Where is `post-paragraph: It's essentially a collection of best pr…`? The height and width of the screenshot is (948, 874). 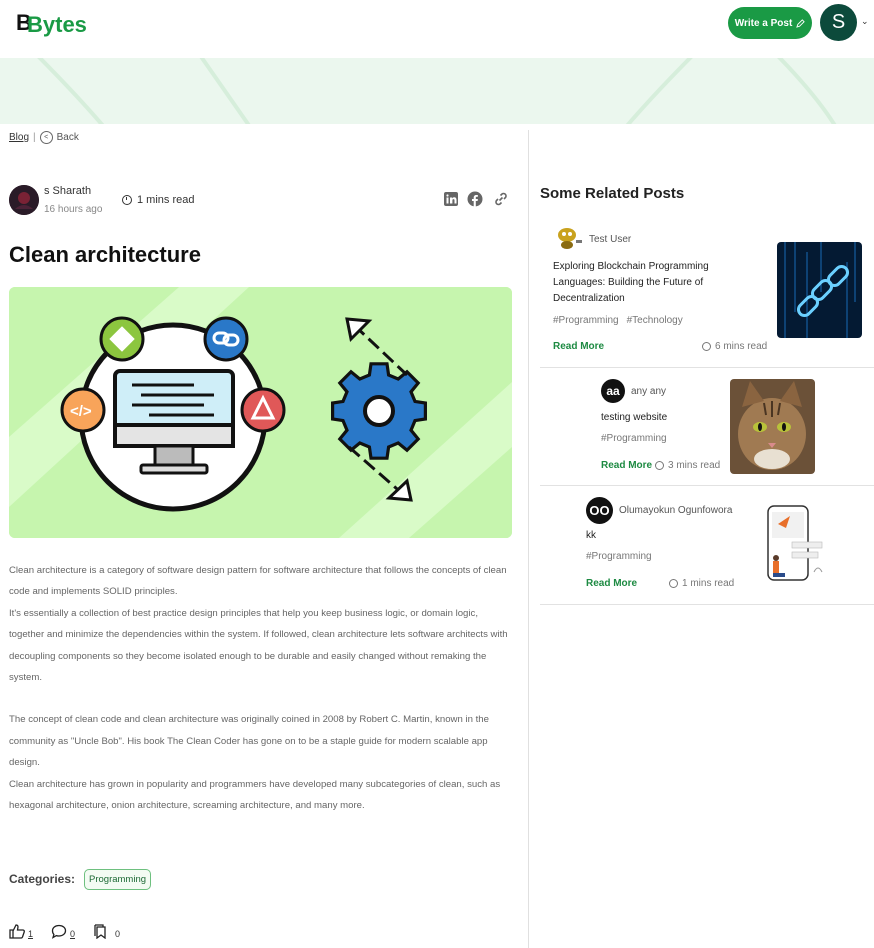 post-paragraph: It's essentially a collection of best pr… is located at coordinates (258, 645).